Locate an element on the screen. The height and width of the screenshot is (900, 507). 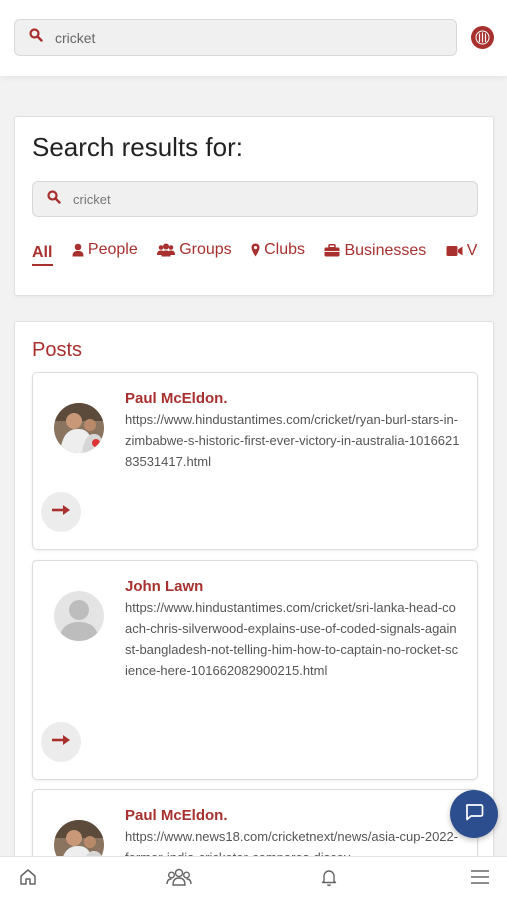
search-results-title: Search results for: is located at coordinates (137, 147).